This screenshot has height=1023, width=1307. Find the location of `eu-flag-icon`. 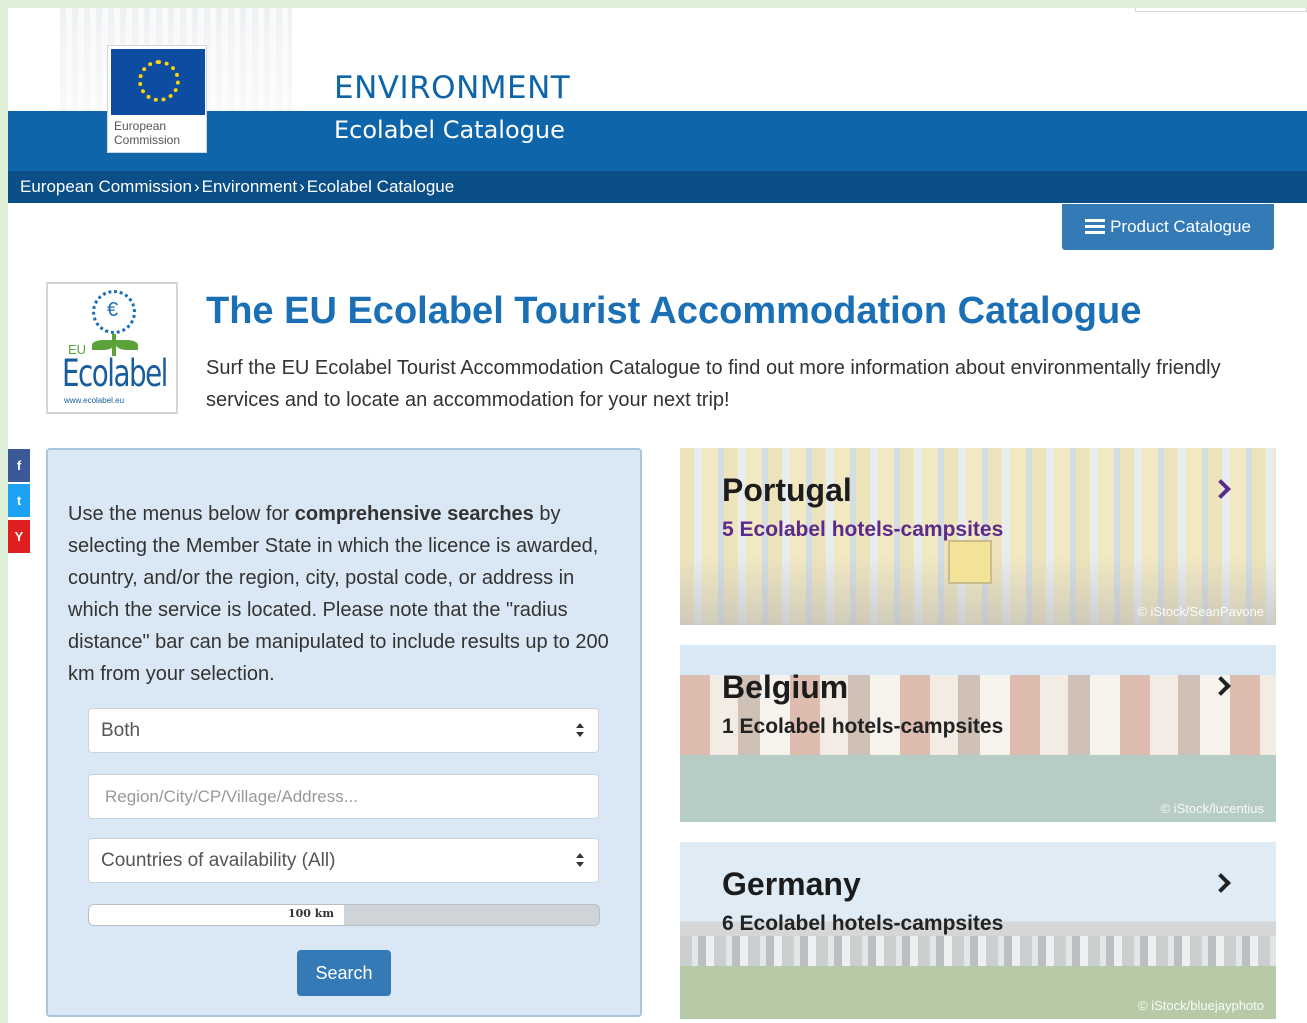

eu-flag-icon is located at coordinates (158, 82).